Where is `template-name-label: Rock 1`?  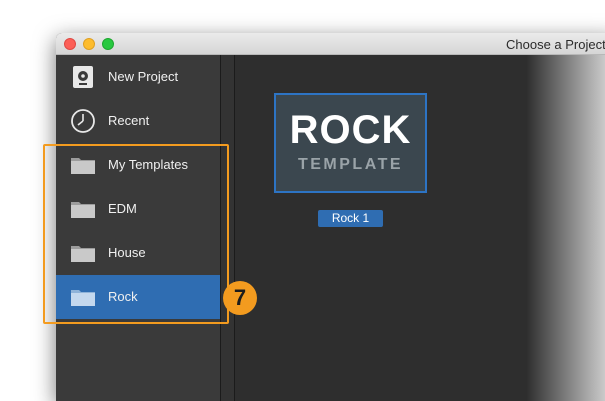 template-name-label: Rock 1 is located at coordinates (350, 218).